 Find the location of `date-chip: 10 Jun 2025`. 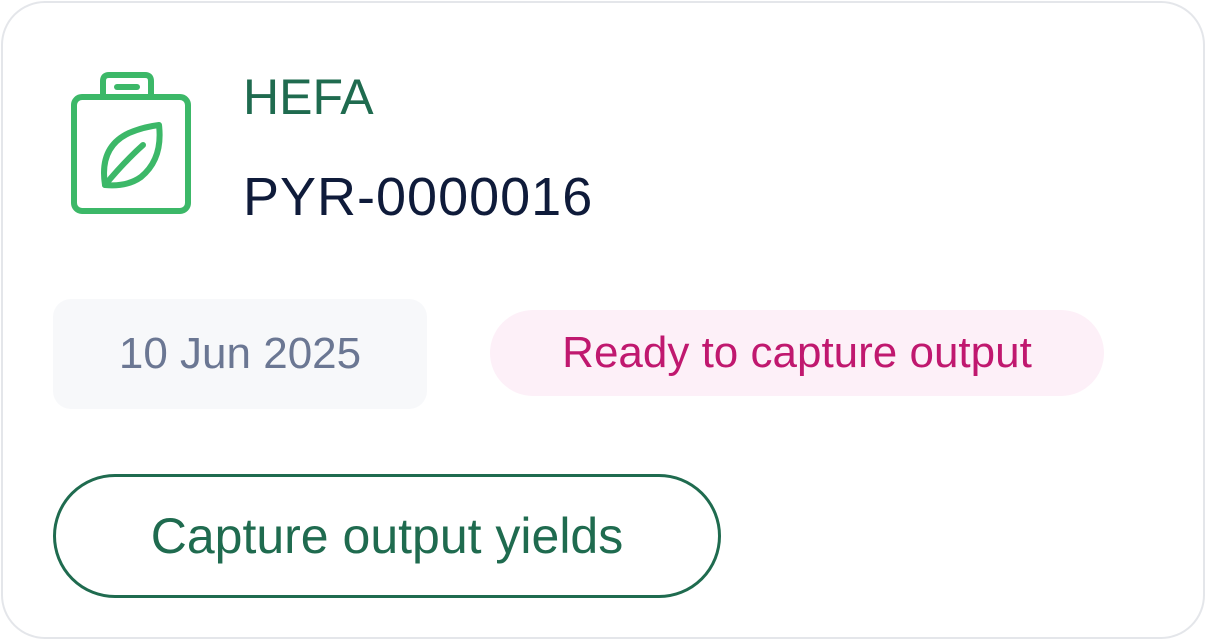

date-chip: 10 Jun 2025 is located at coordinates (240, 354).